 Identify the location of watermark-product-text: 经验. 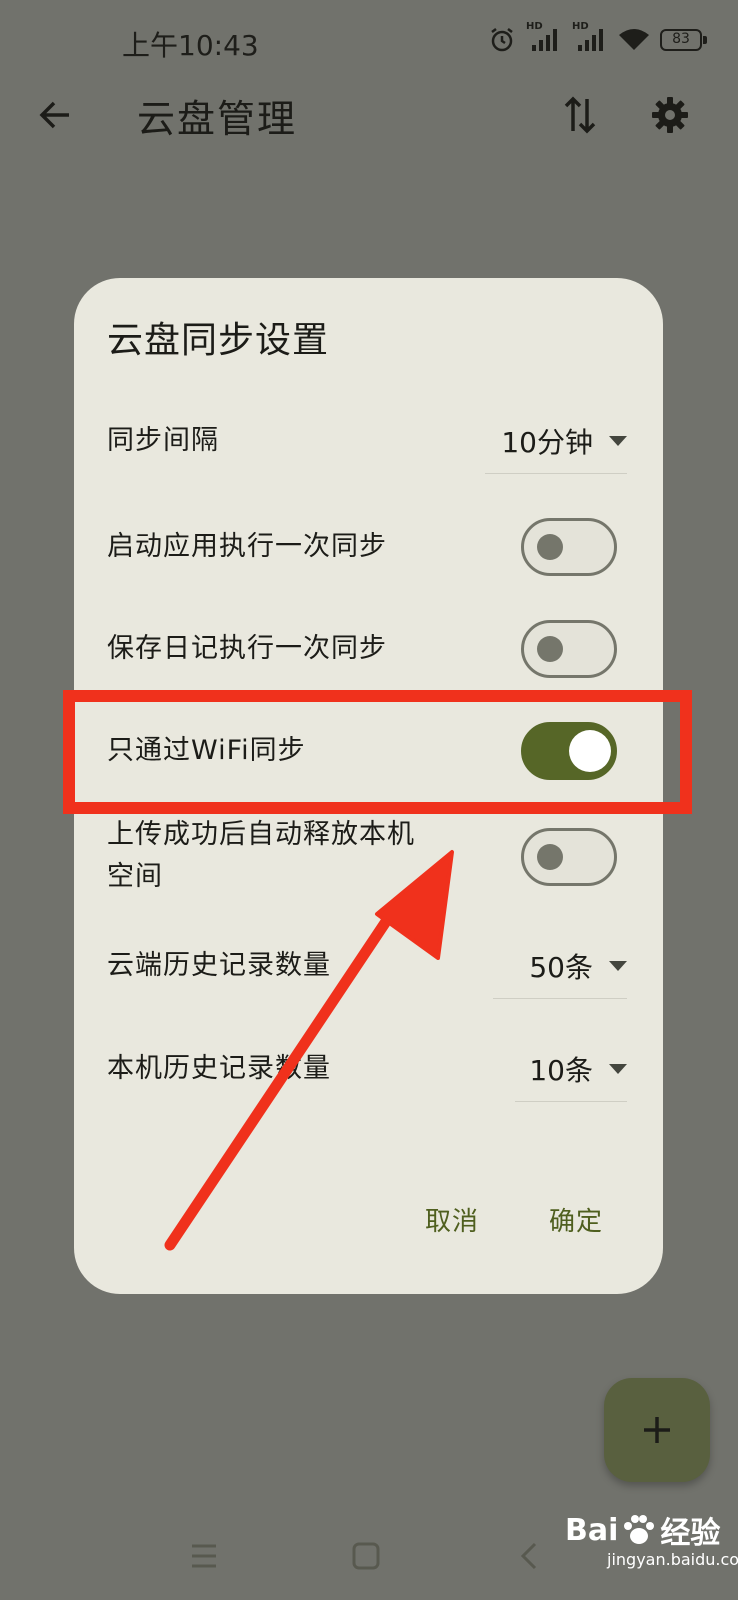
(690, 1533).